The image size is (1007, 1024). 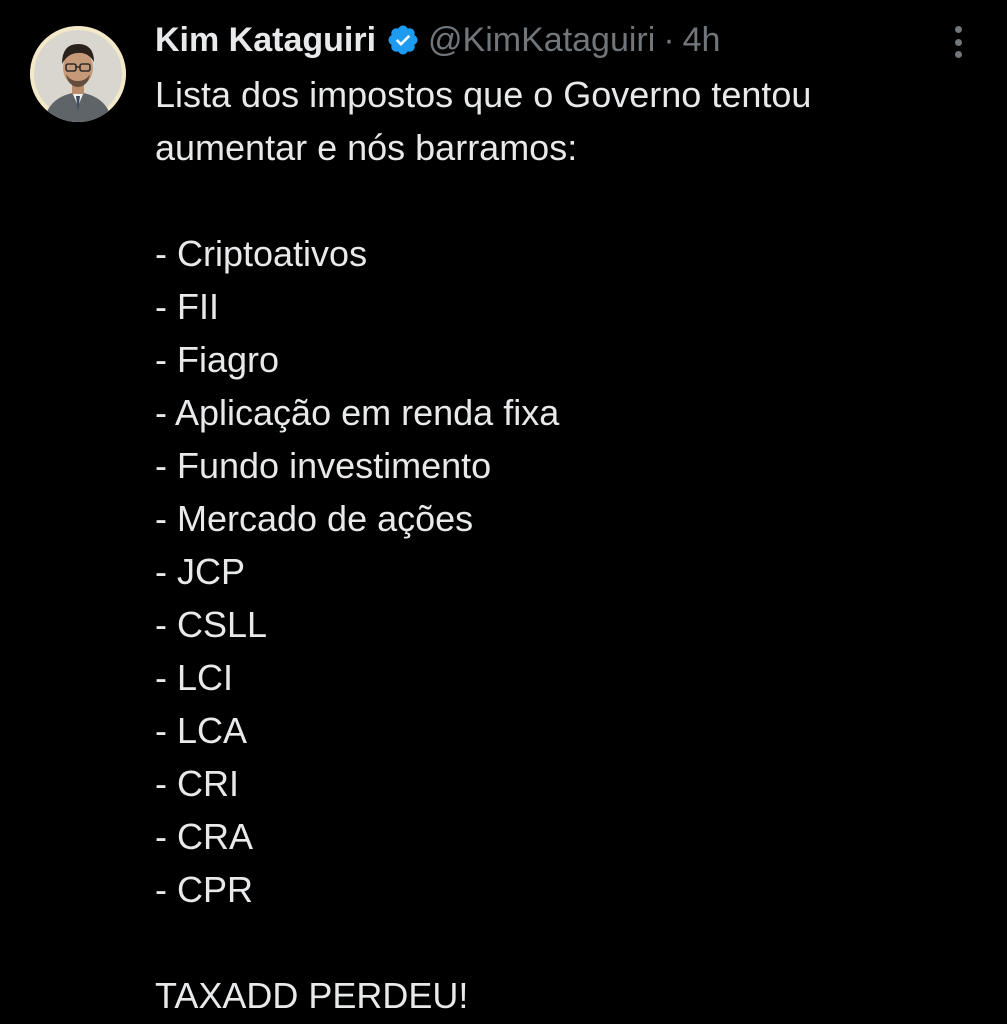 What do you see at coordinates (314, 518) in the screenshot?
I see `list-item: - Mercado de ações` at bounding box center [314, 518].